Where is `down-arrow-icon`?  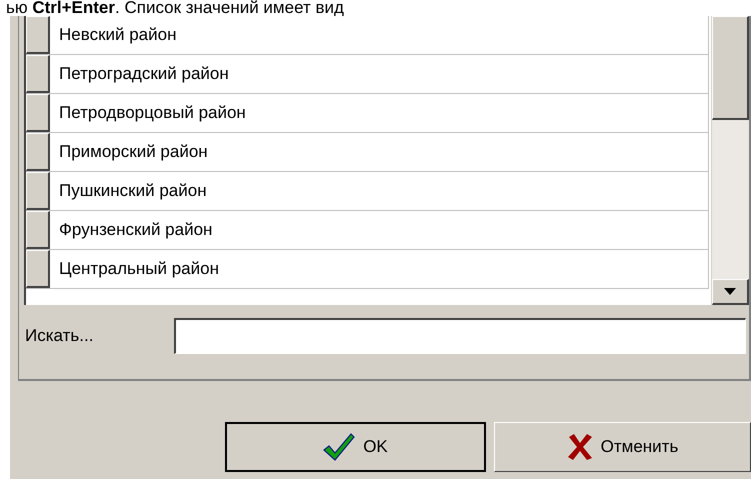 down-arrow-icon is located at coordinates (730, 291).